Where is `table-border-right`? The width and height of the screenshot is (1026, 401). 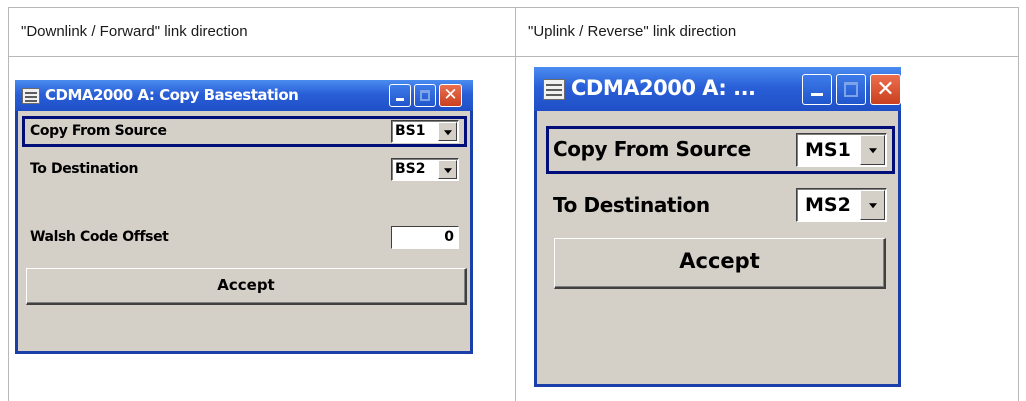 table-border-right is located at coordinates (1018, 204).